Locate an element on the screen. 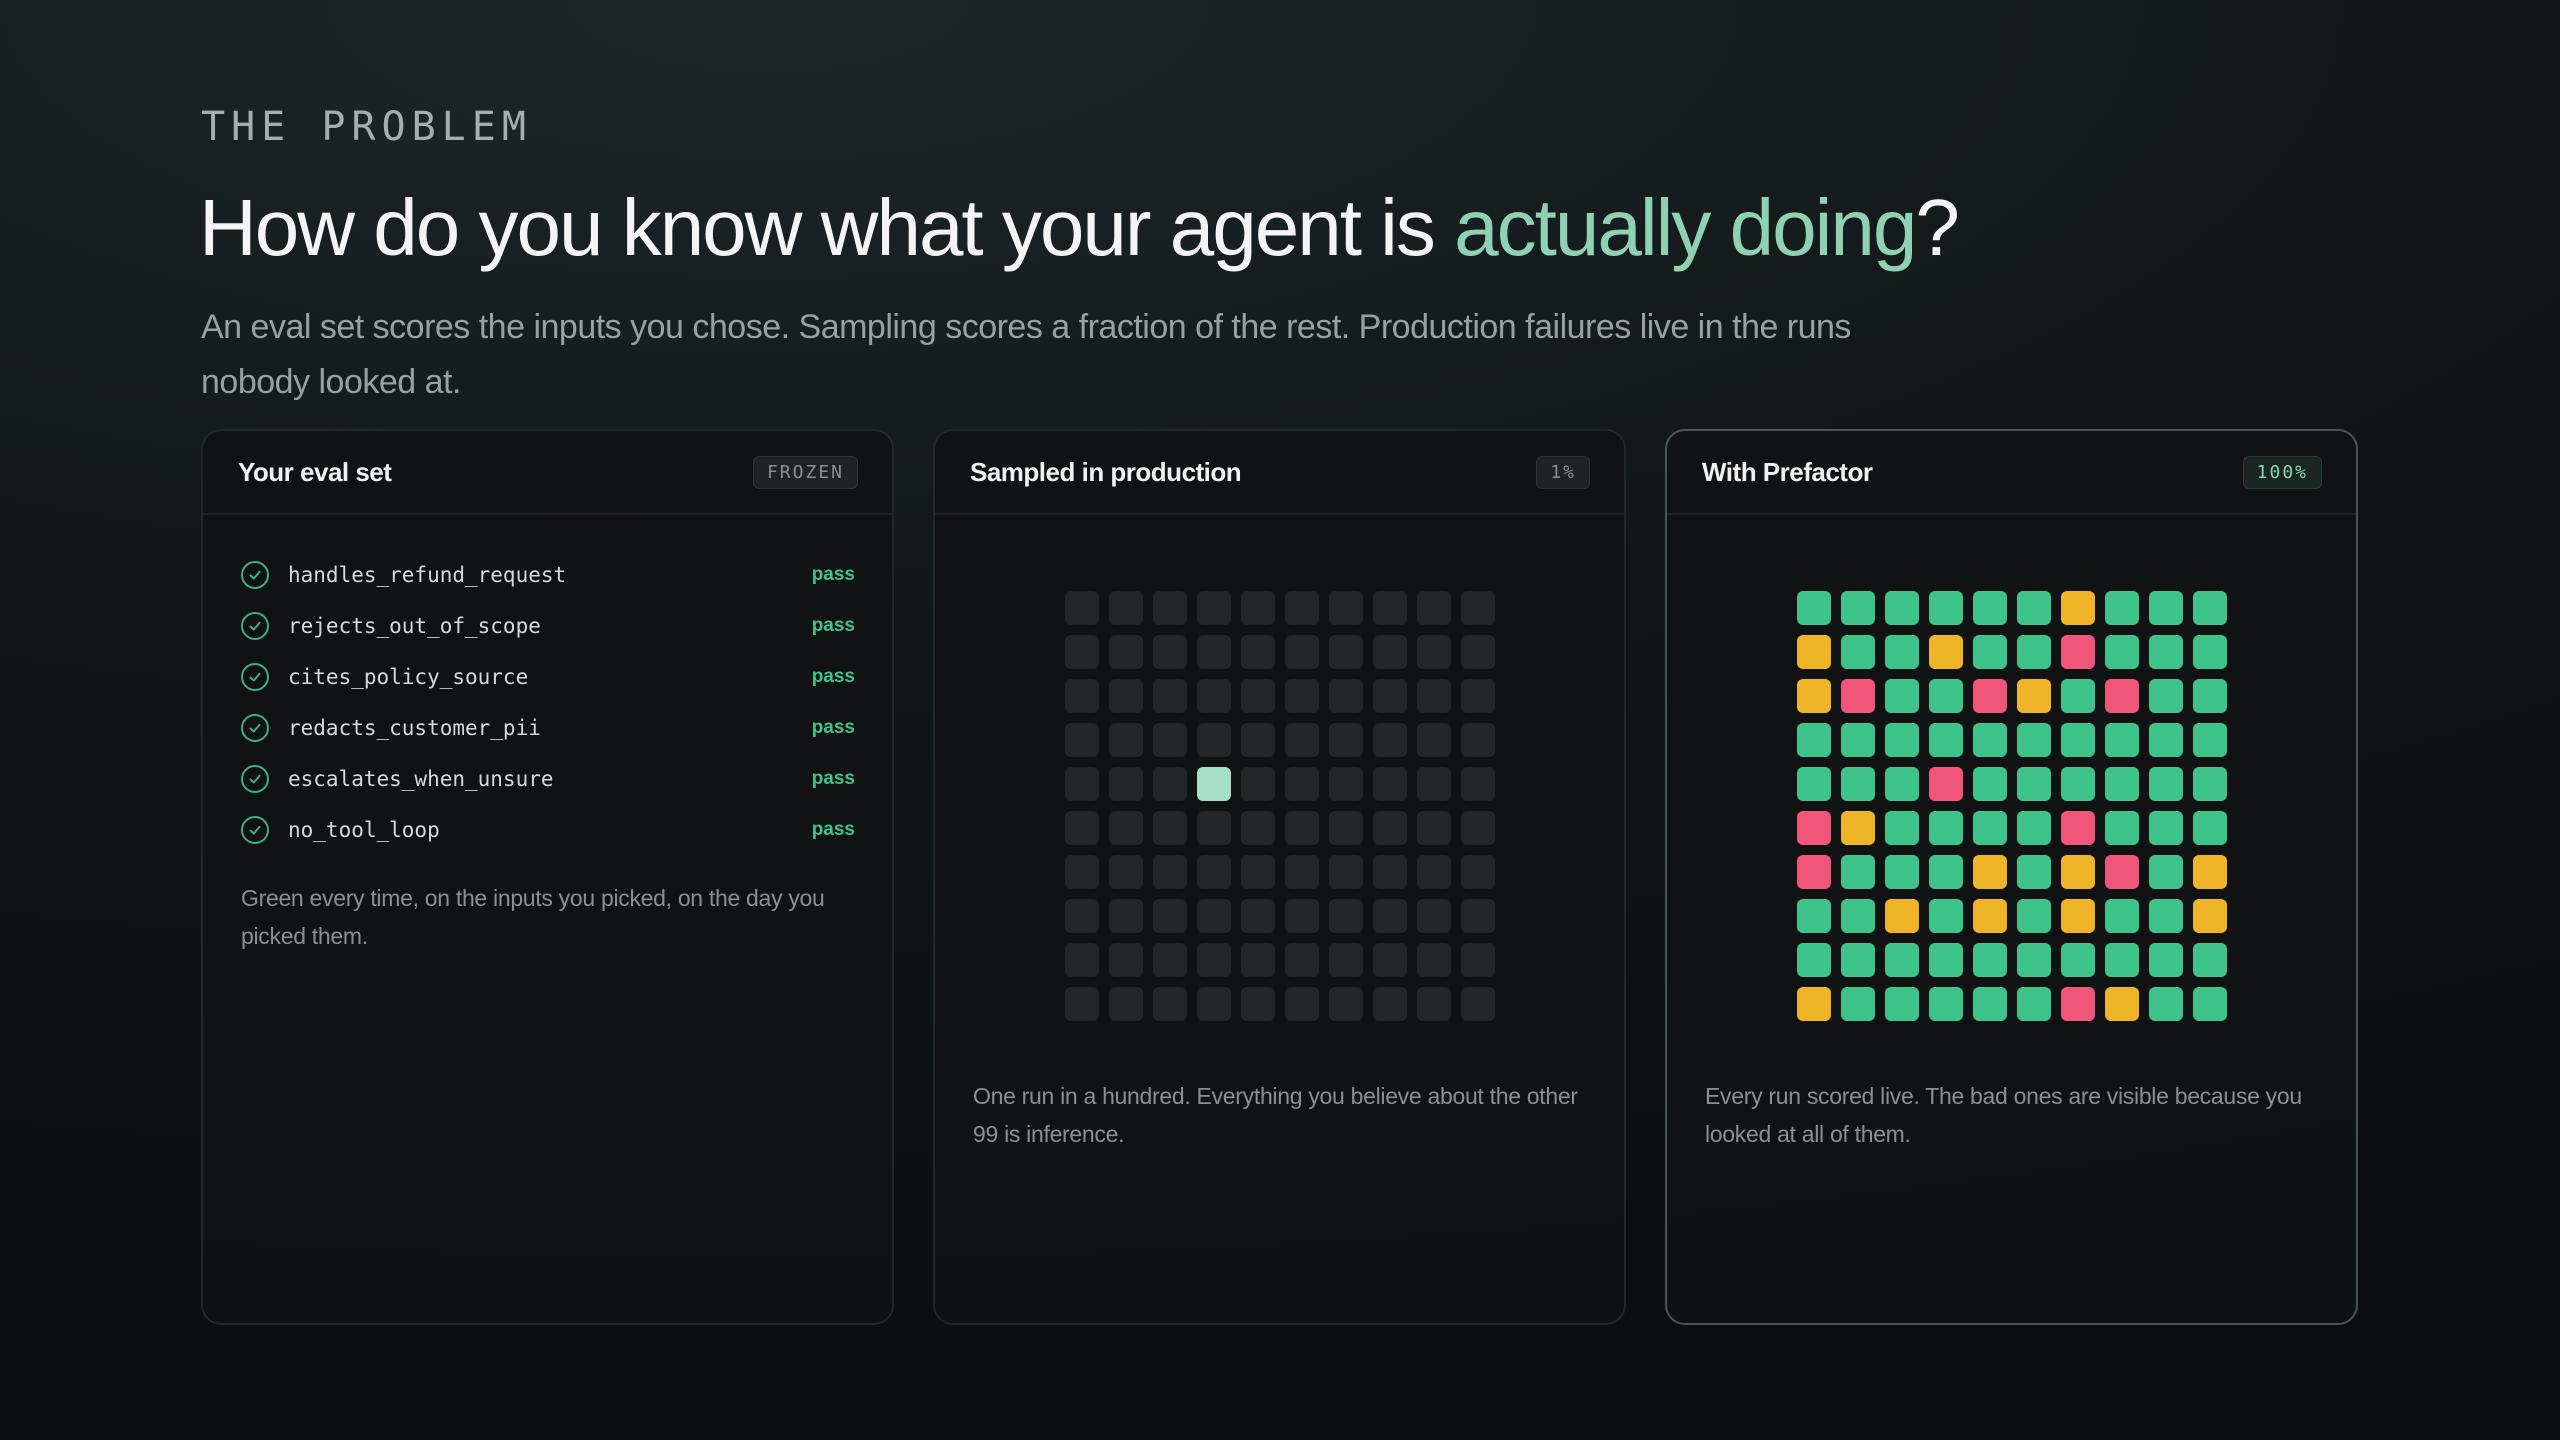 The height and width of the screenshot is (1440, 2560). coverage-badge: 100% is located at coordinates (2282, 472).